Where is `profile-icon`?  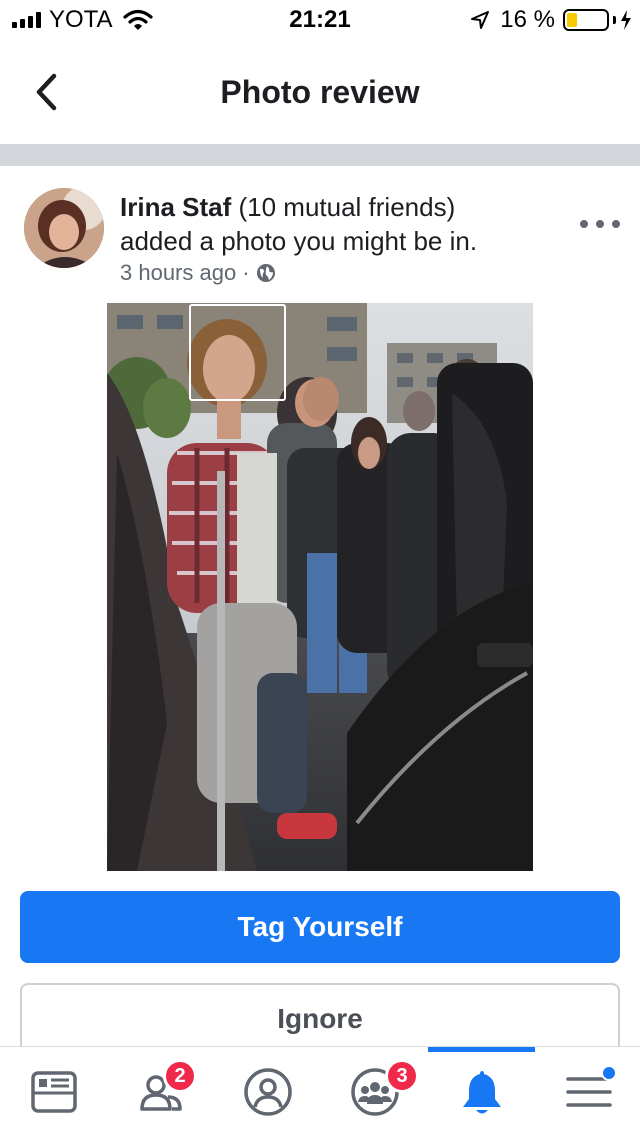 profile-icon is located at coordinates (267, 1092).